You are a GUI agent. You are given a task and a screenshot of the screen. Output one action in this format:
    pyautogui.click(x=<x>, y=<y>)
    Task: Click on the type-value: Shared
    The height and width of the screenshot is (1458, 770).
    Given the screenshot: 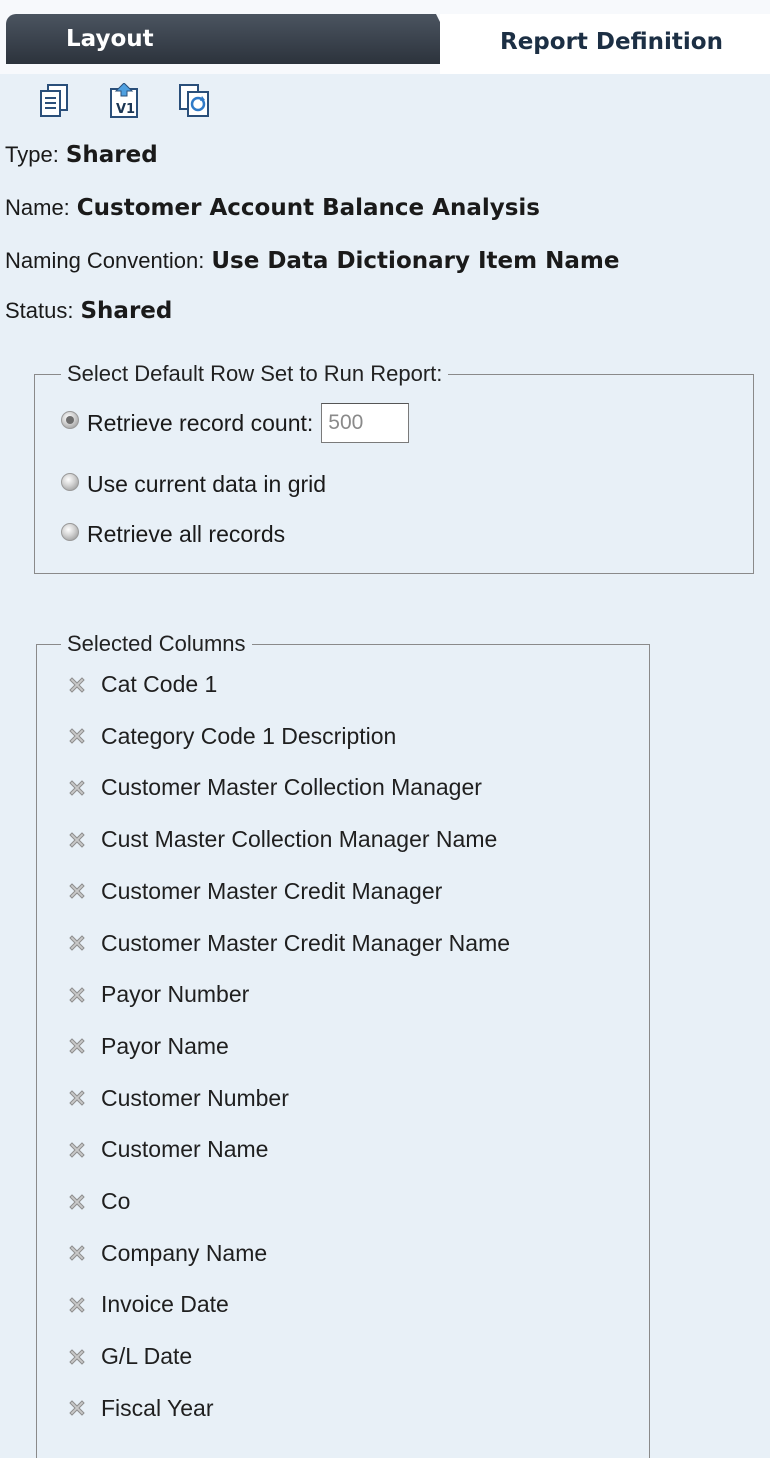 What is the action you would take?
    pyautogui.click(x=111, y=155)
    